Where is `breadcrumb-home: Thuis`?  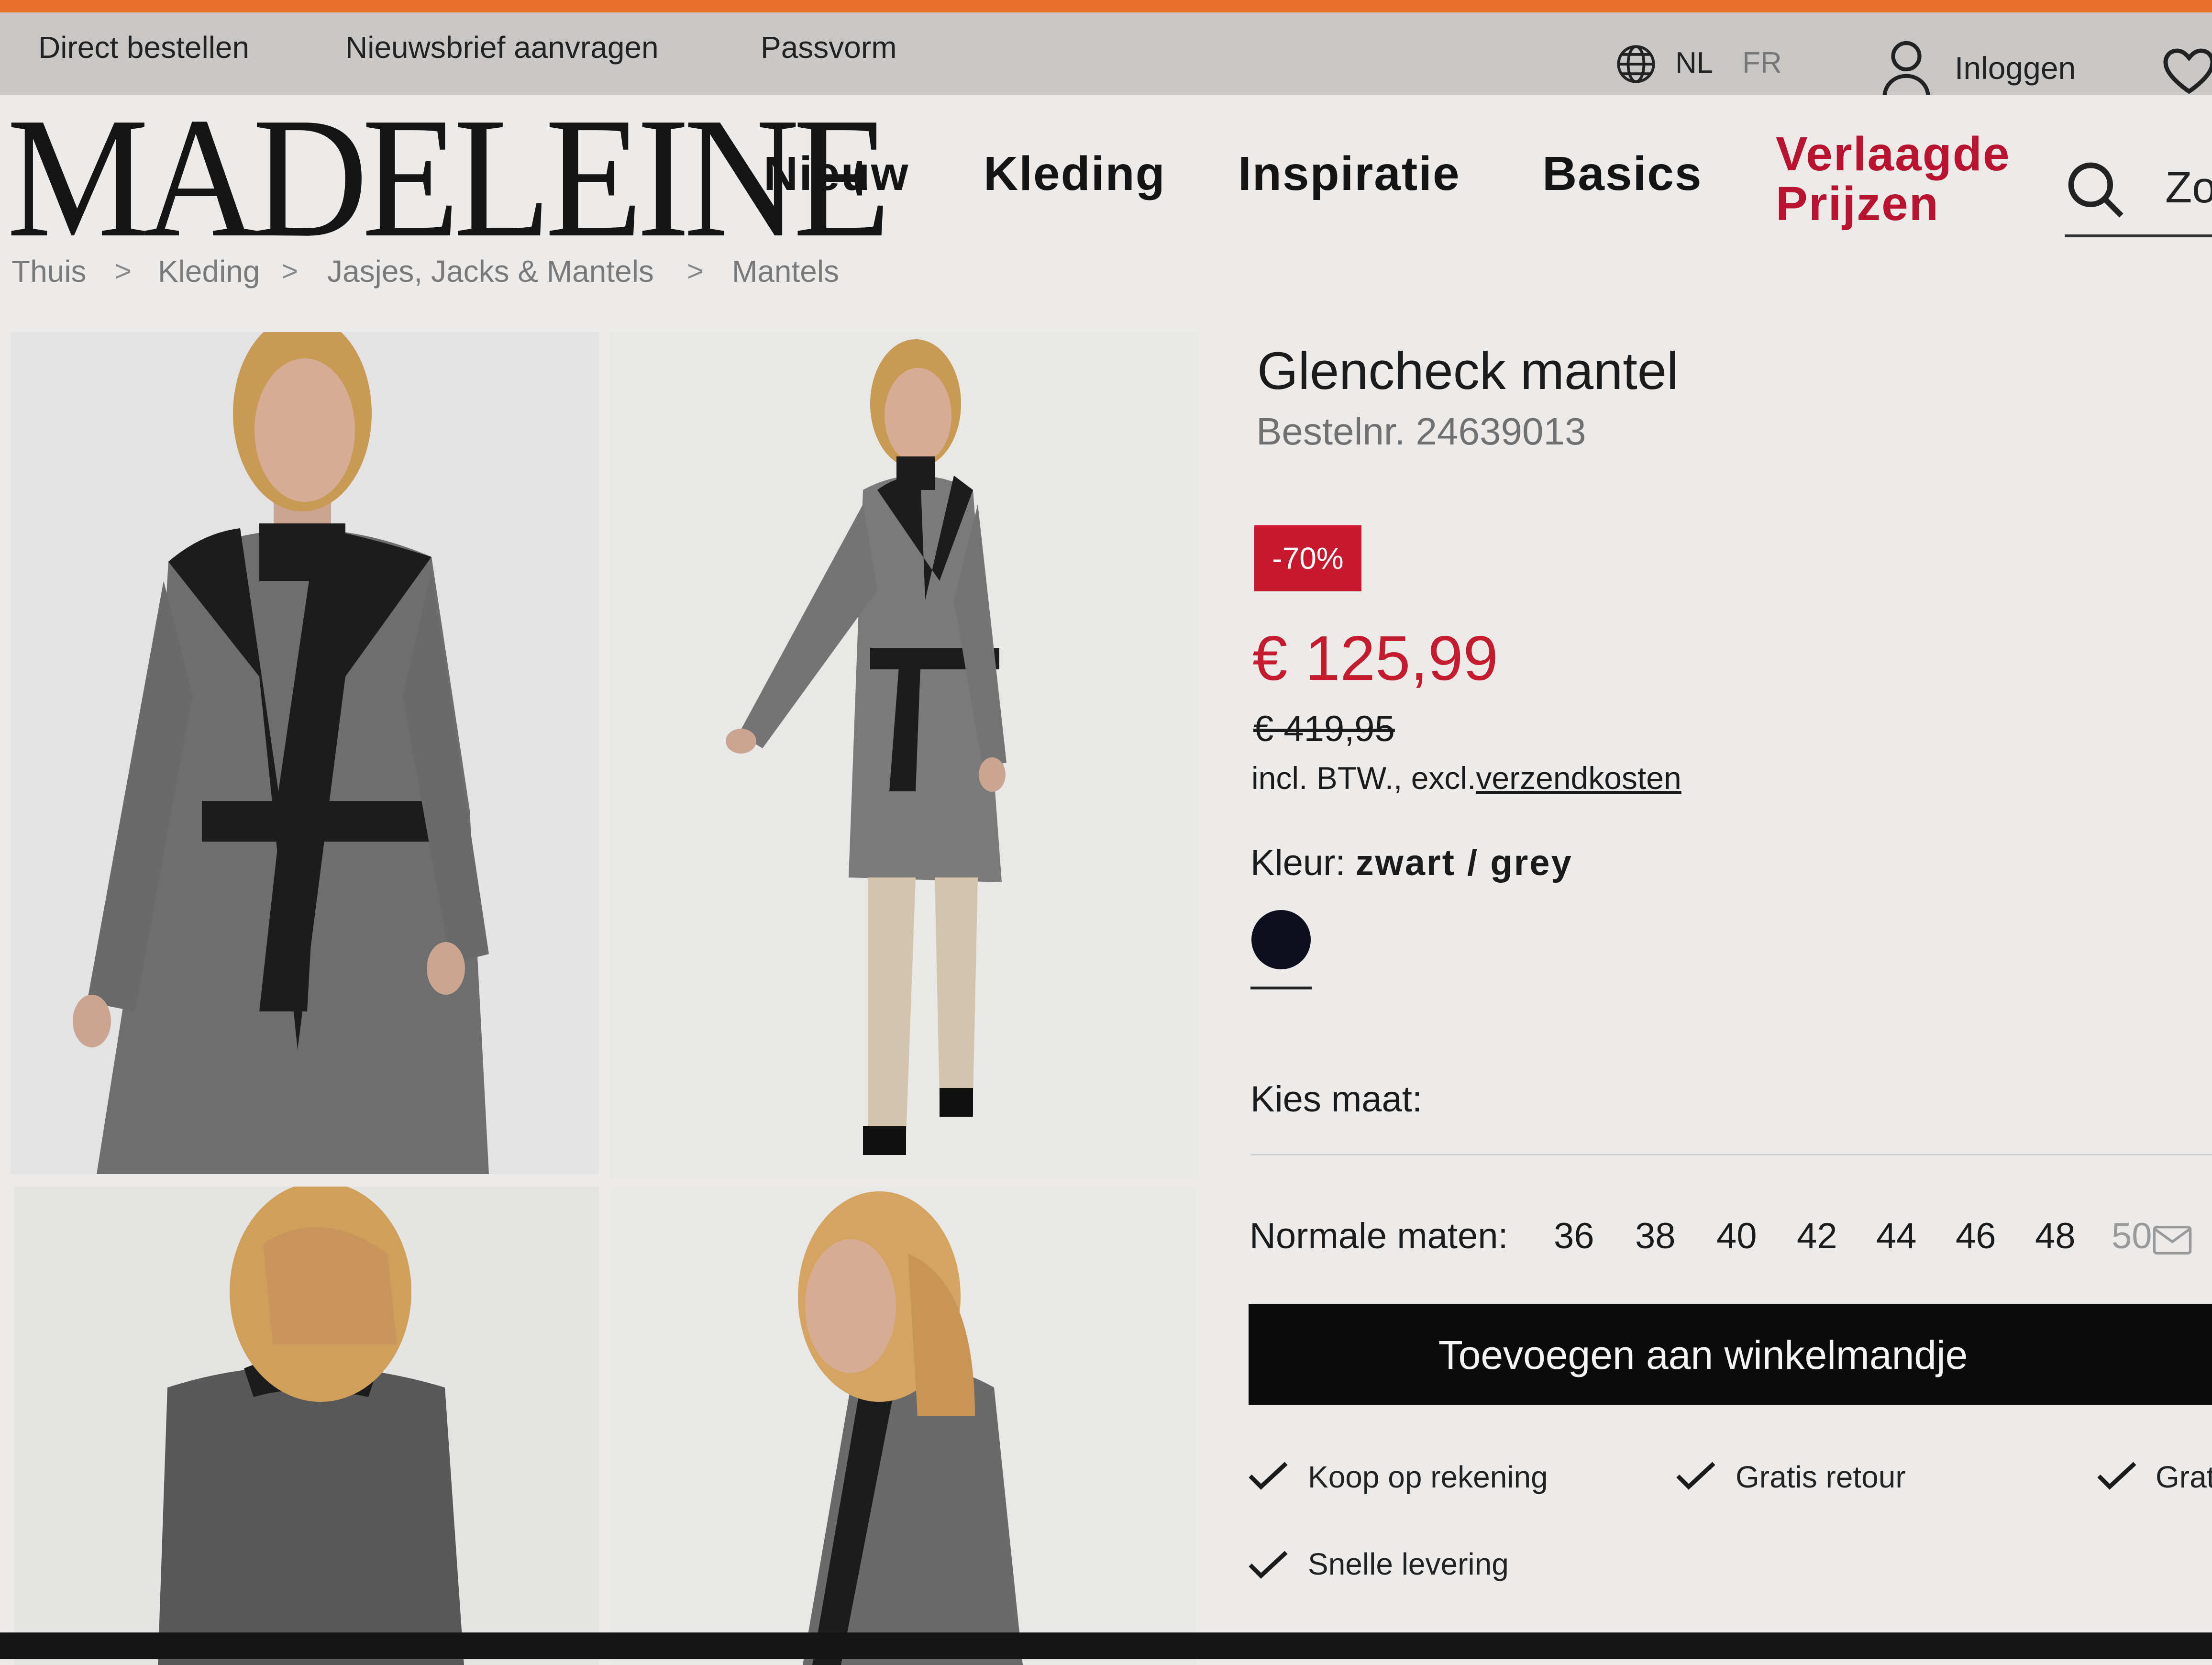 breadcrumb-home: Thuis is located at coordinates (49, 271).